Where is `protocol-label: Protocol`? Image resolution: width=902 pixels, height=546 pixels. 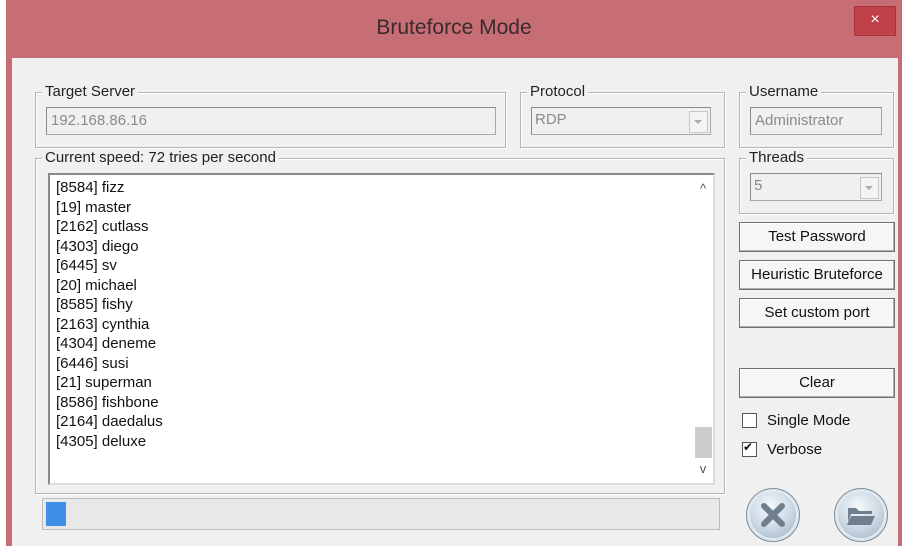
protocol-label: Protocol is located at coordinates (558, 92).